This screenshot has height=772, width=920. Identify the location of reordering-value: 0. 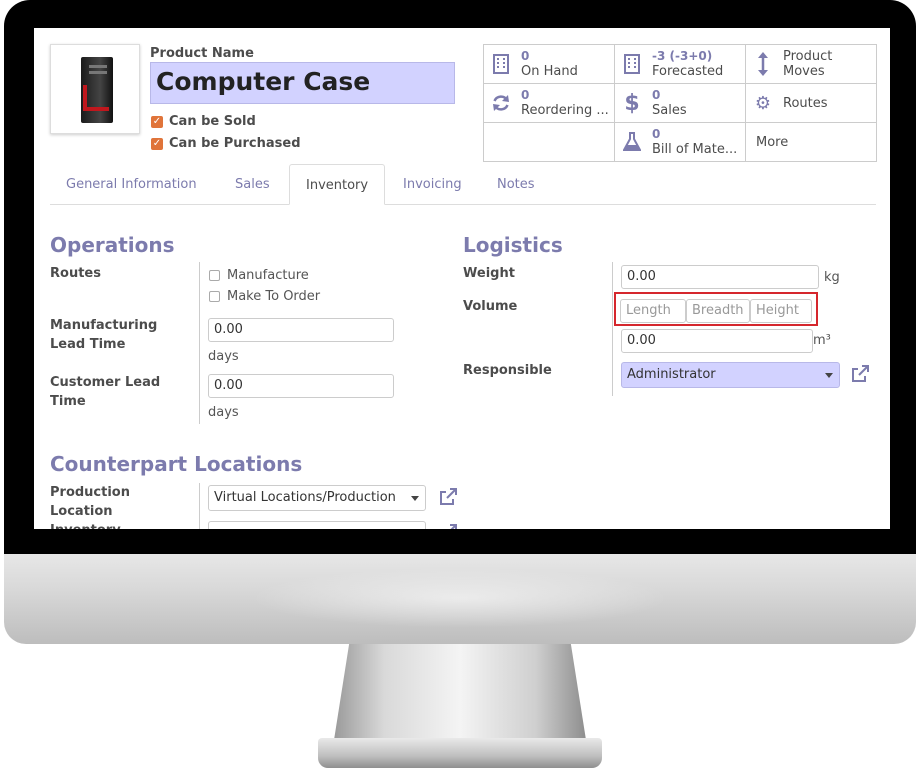
(525, 95).